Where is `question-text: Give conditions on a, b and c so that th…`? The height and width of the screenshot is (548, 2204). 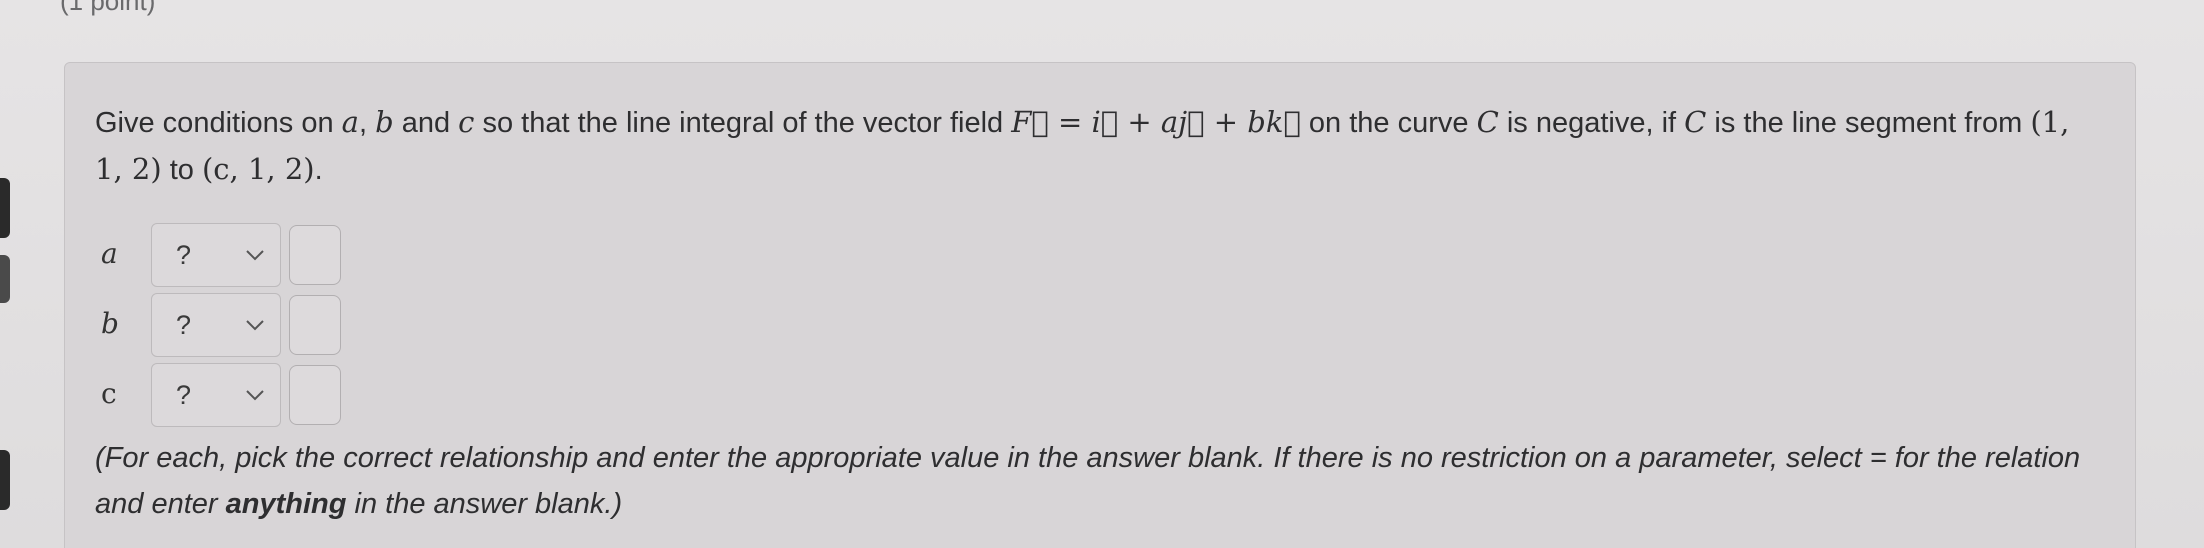 question-text: Give conditions on a, b and c so that th… is located at coordinates (1082, 145).